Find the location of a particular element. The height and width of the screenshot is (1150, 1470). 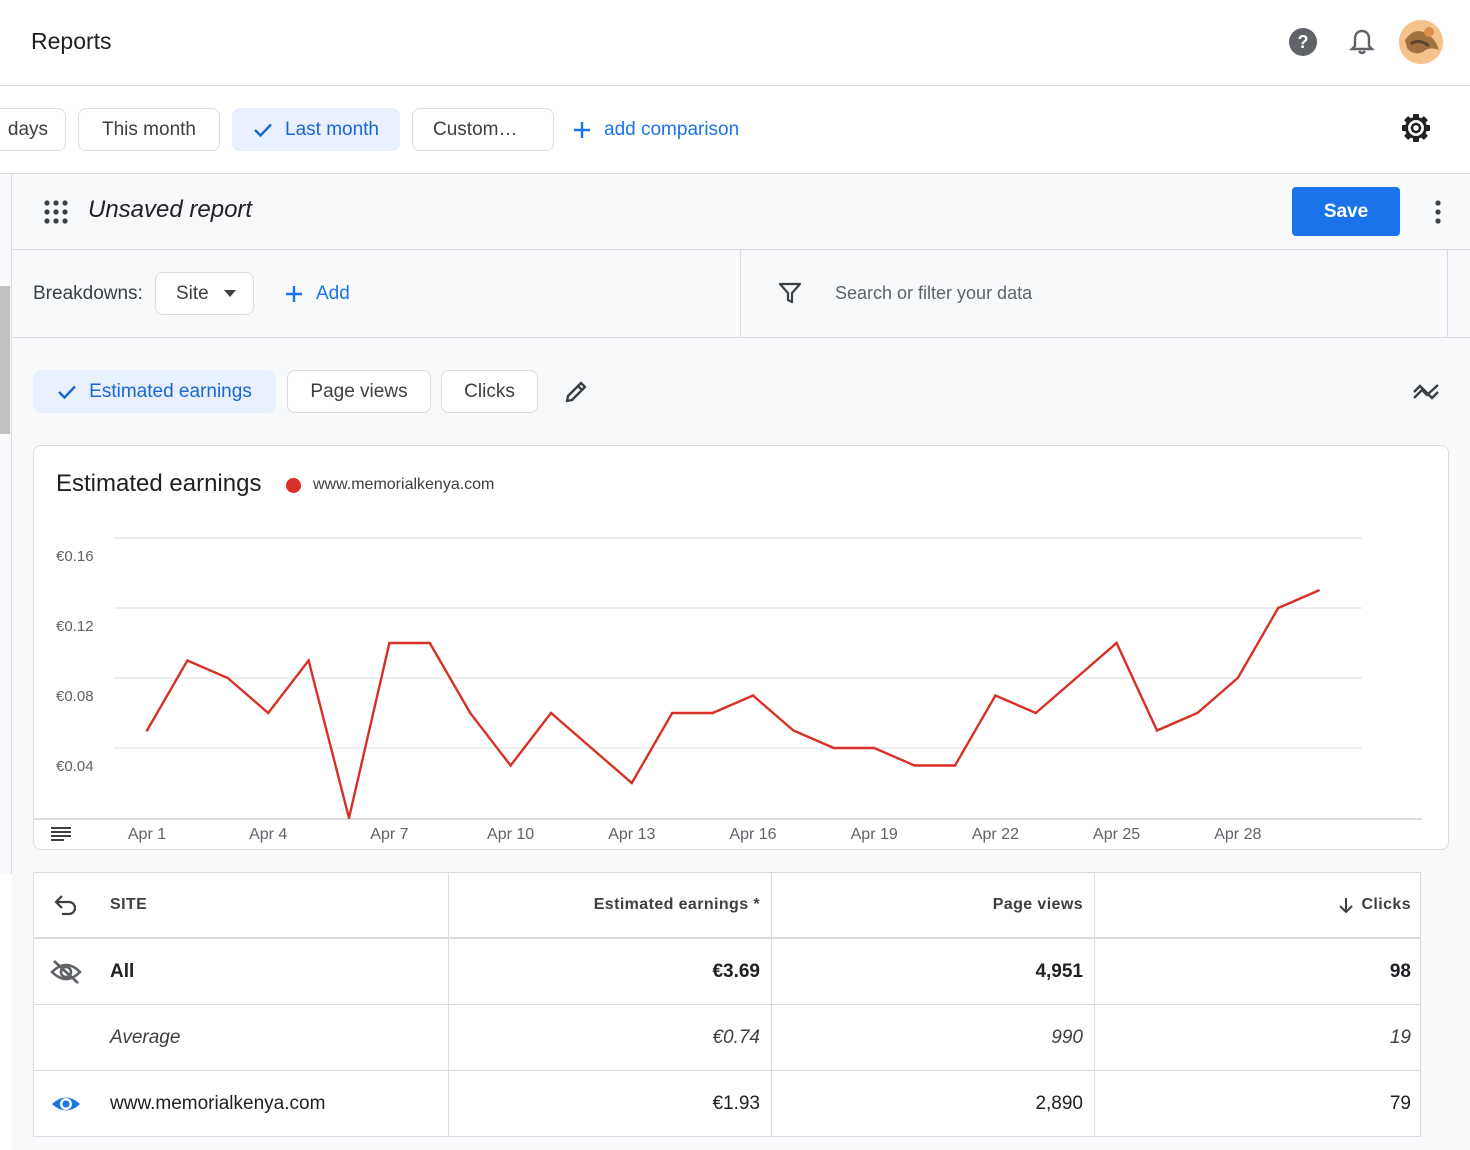

cell-earnings: €3.69 is located at coordinates (609, 971).